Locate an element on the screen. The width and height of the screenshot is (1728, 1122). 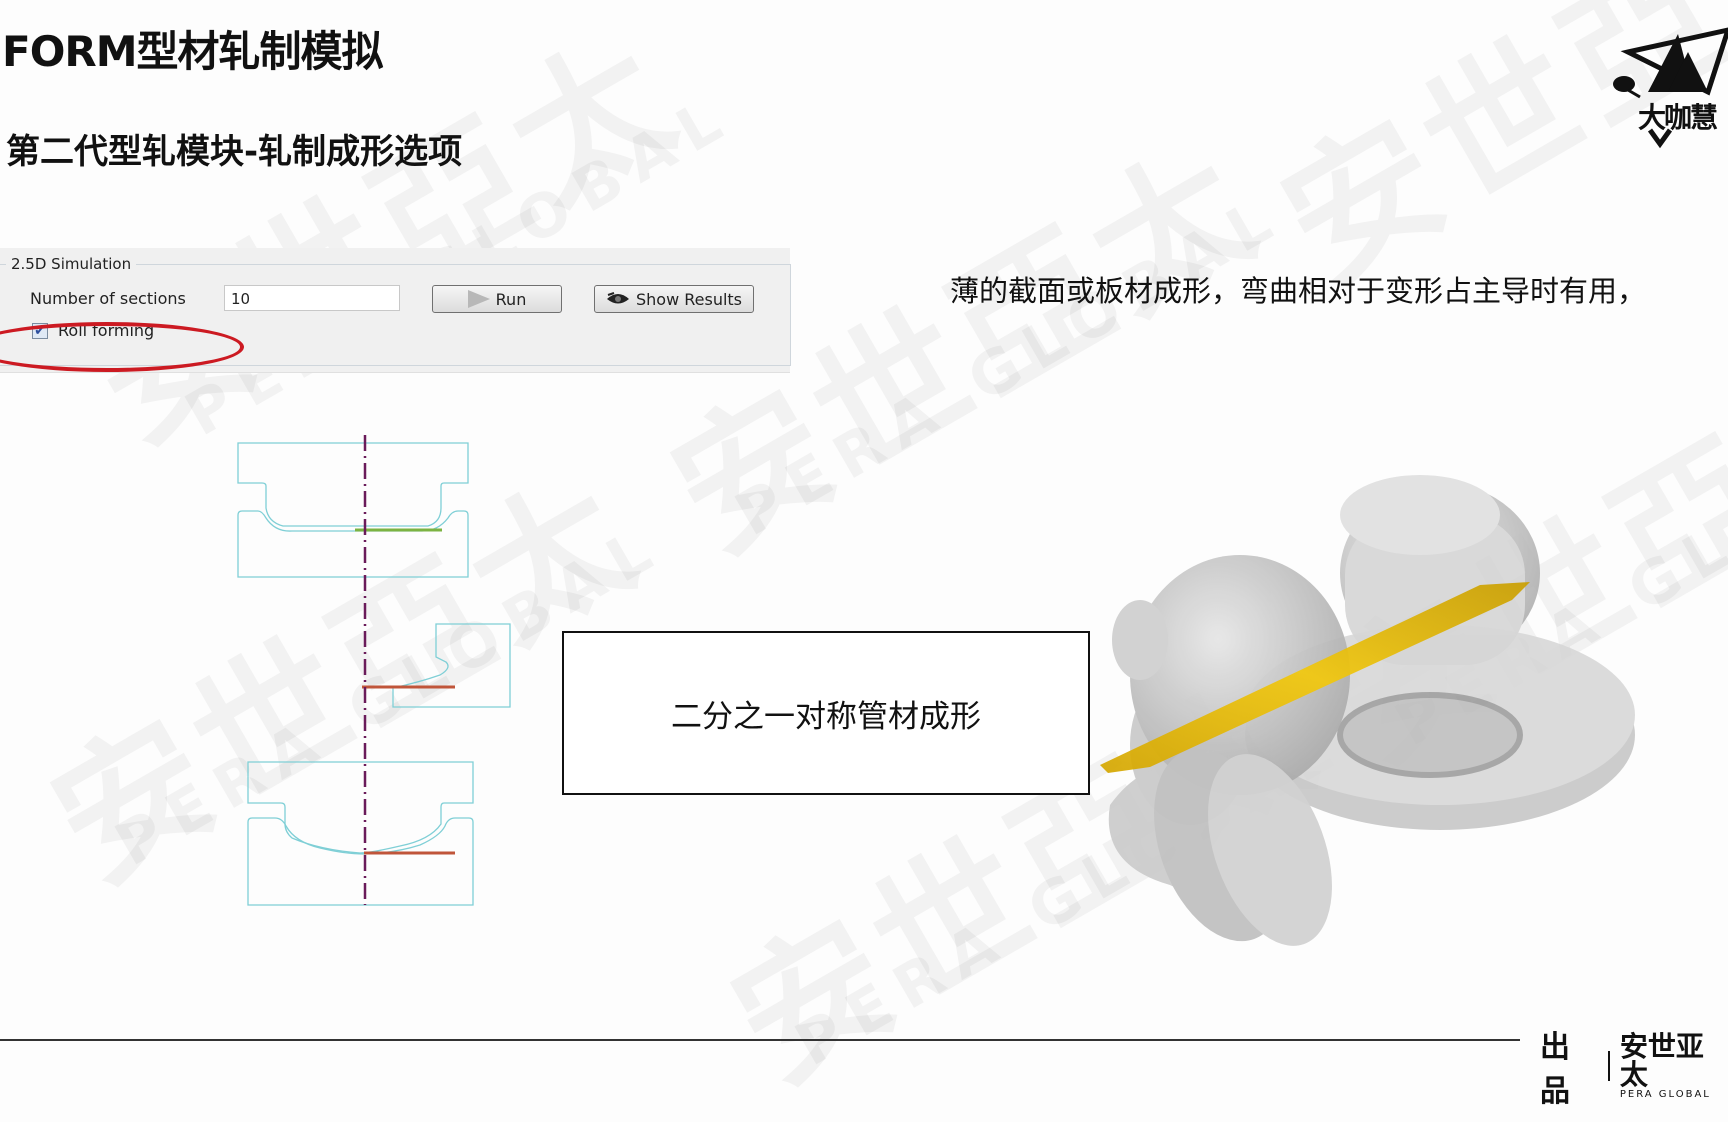
footer-made-by: 出品 is located at coordinates (1555, 1069).